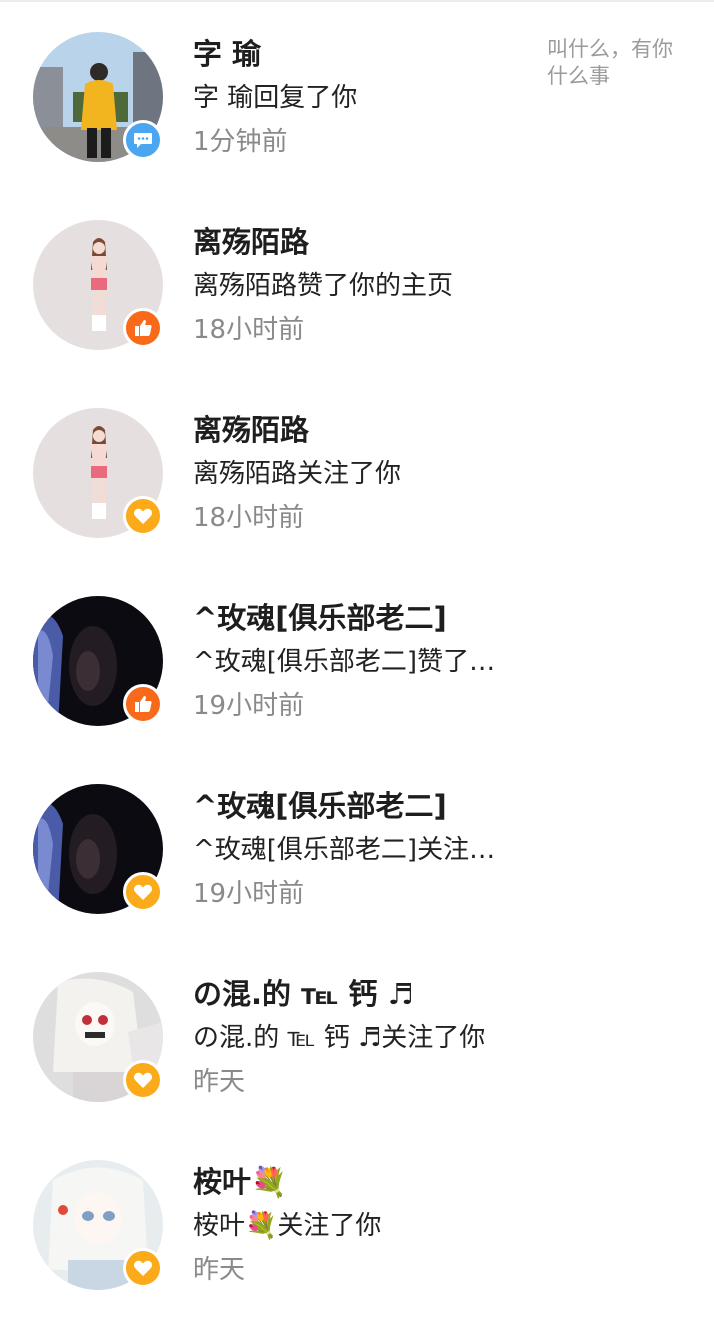 Image resolution: width=714 pixels, height=1335 pixels. I want to click on notification-text: 桉叶💐关注了你, so click(287, 1226).